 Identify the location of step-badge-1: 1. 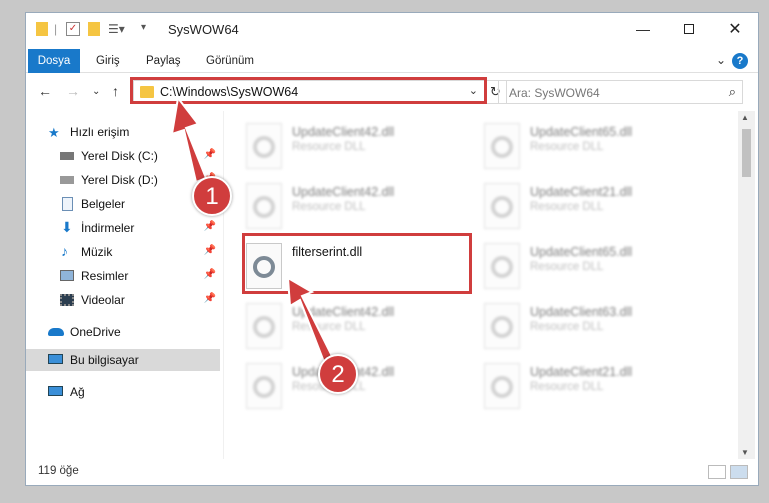
(212, 196).